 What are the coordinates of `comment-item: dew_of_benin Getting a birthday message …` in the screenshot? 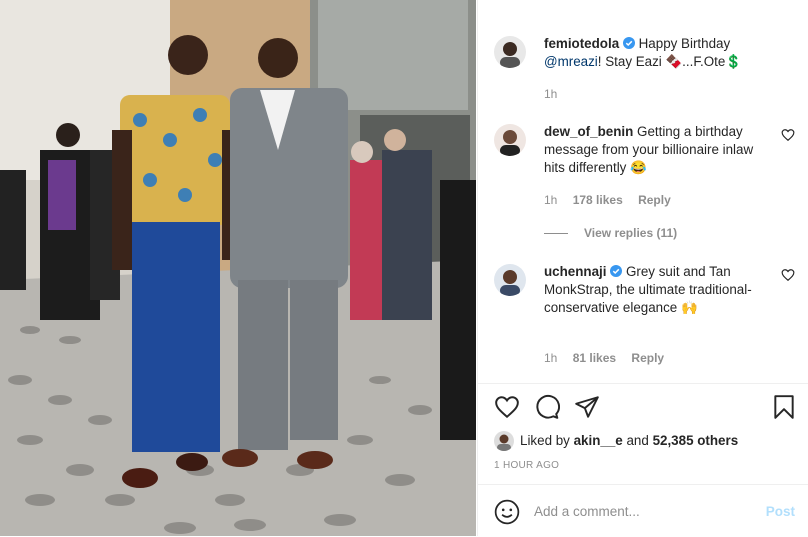 It's located at (644, 179).